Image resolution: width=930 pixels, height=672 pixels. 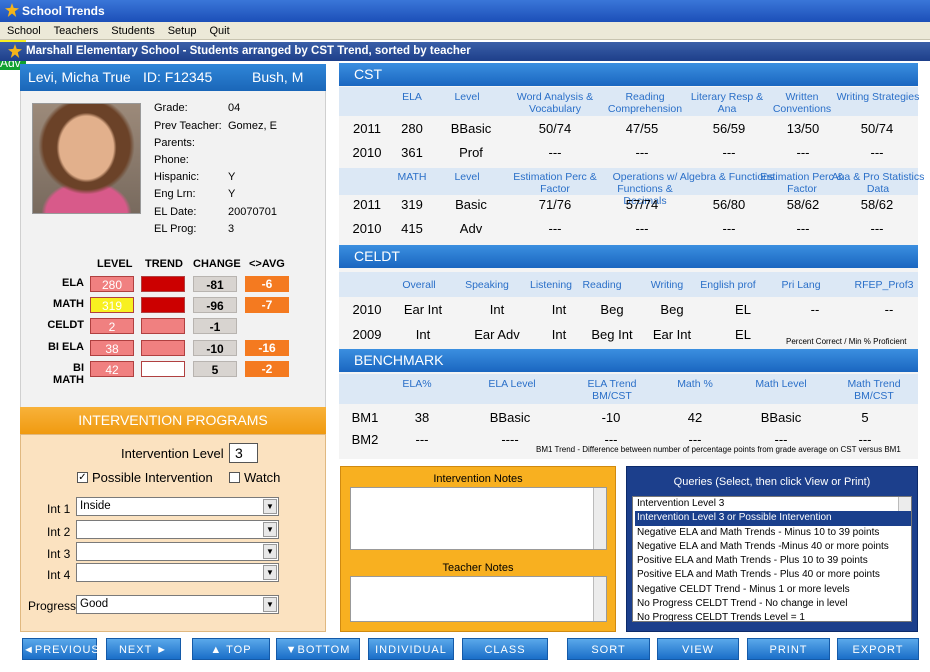 I want to click on int1-value: Inside, so click(x=95, y=506).